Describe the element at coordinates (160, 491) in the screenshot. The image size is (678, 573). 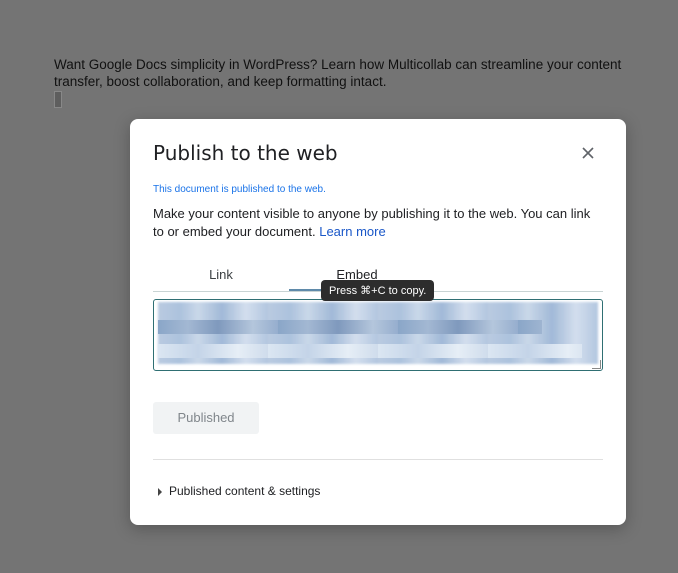
I see `caret-right-icon` at that location.